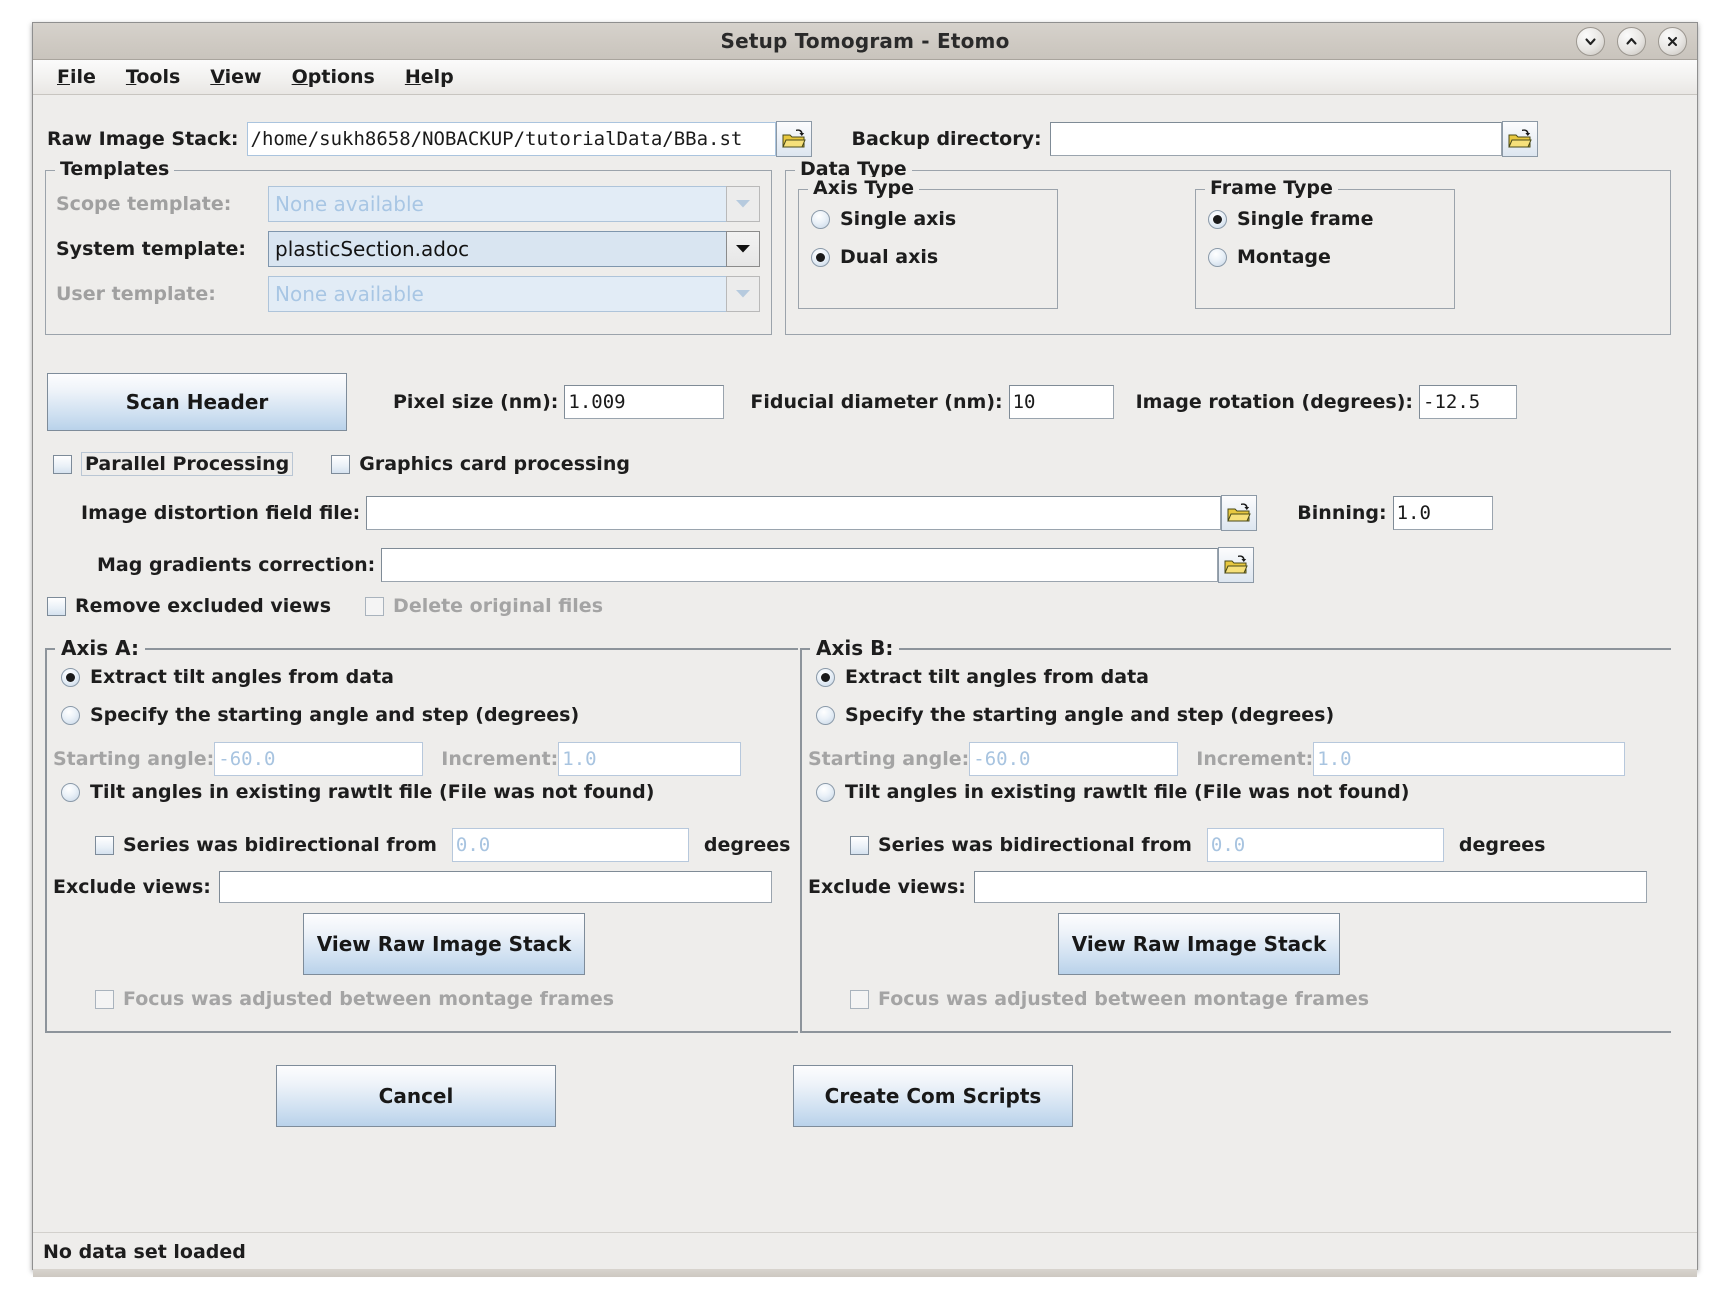 This screenshot has width=1714, height=1314. Describe the element at coordinates (820, 257) in the screenshot. I see `radio-dual-axis` at that location.